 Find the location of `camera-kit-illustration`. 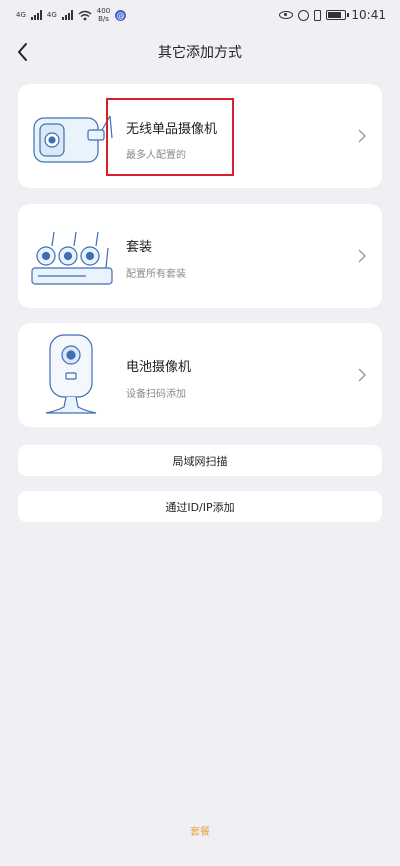

camera-kit-illustration is located at coordinates (72, 258).